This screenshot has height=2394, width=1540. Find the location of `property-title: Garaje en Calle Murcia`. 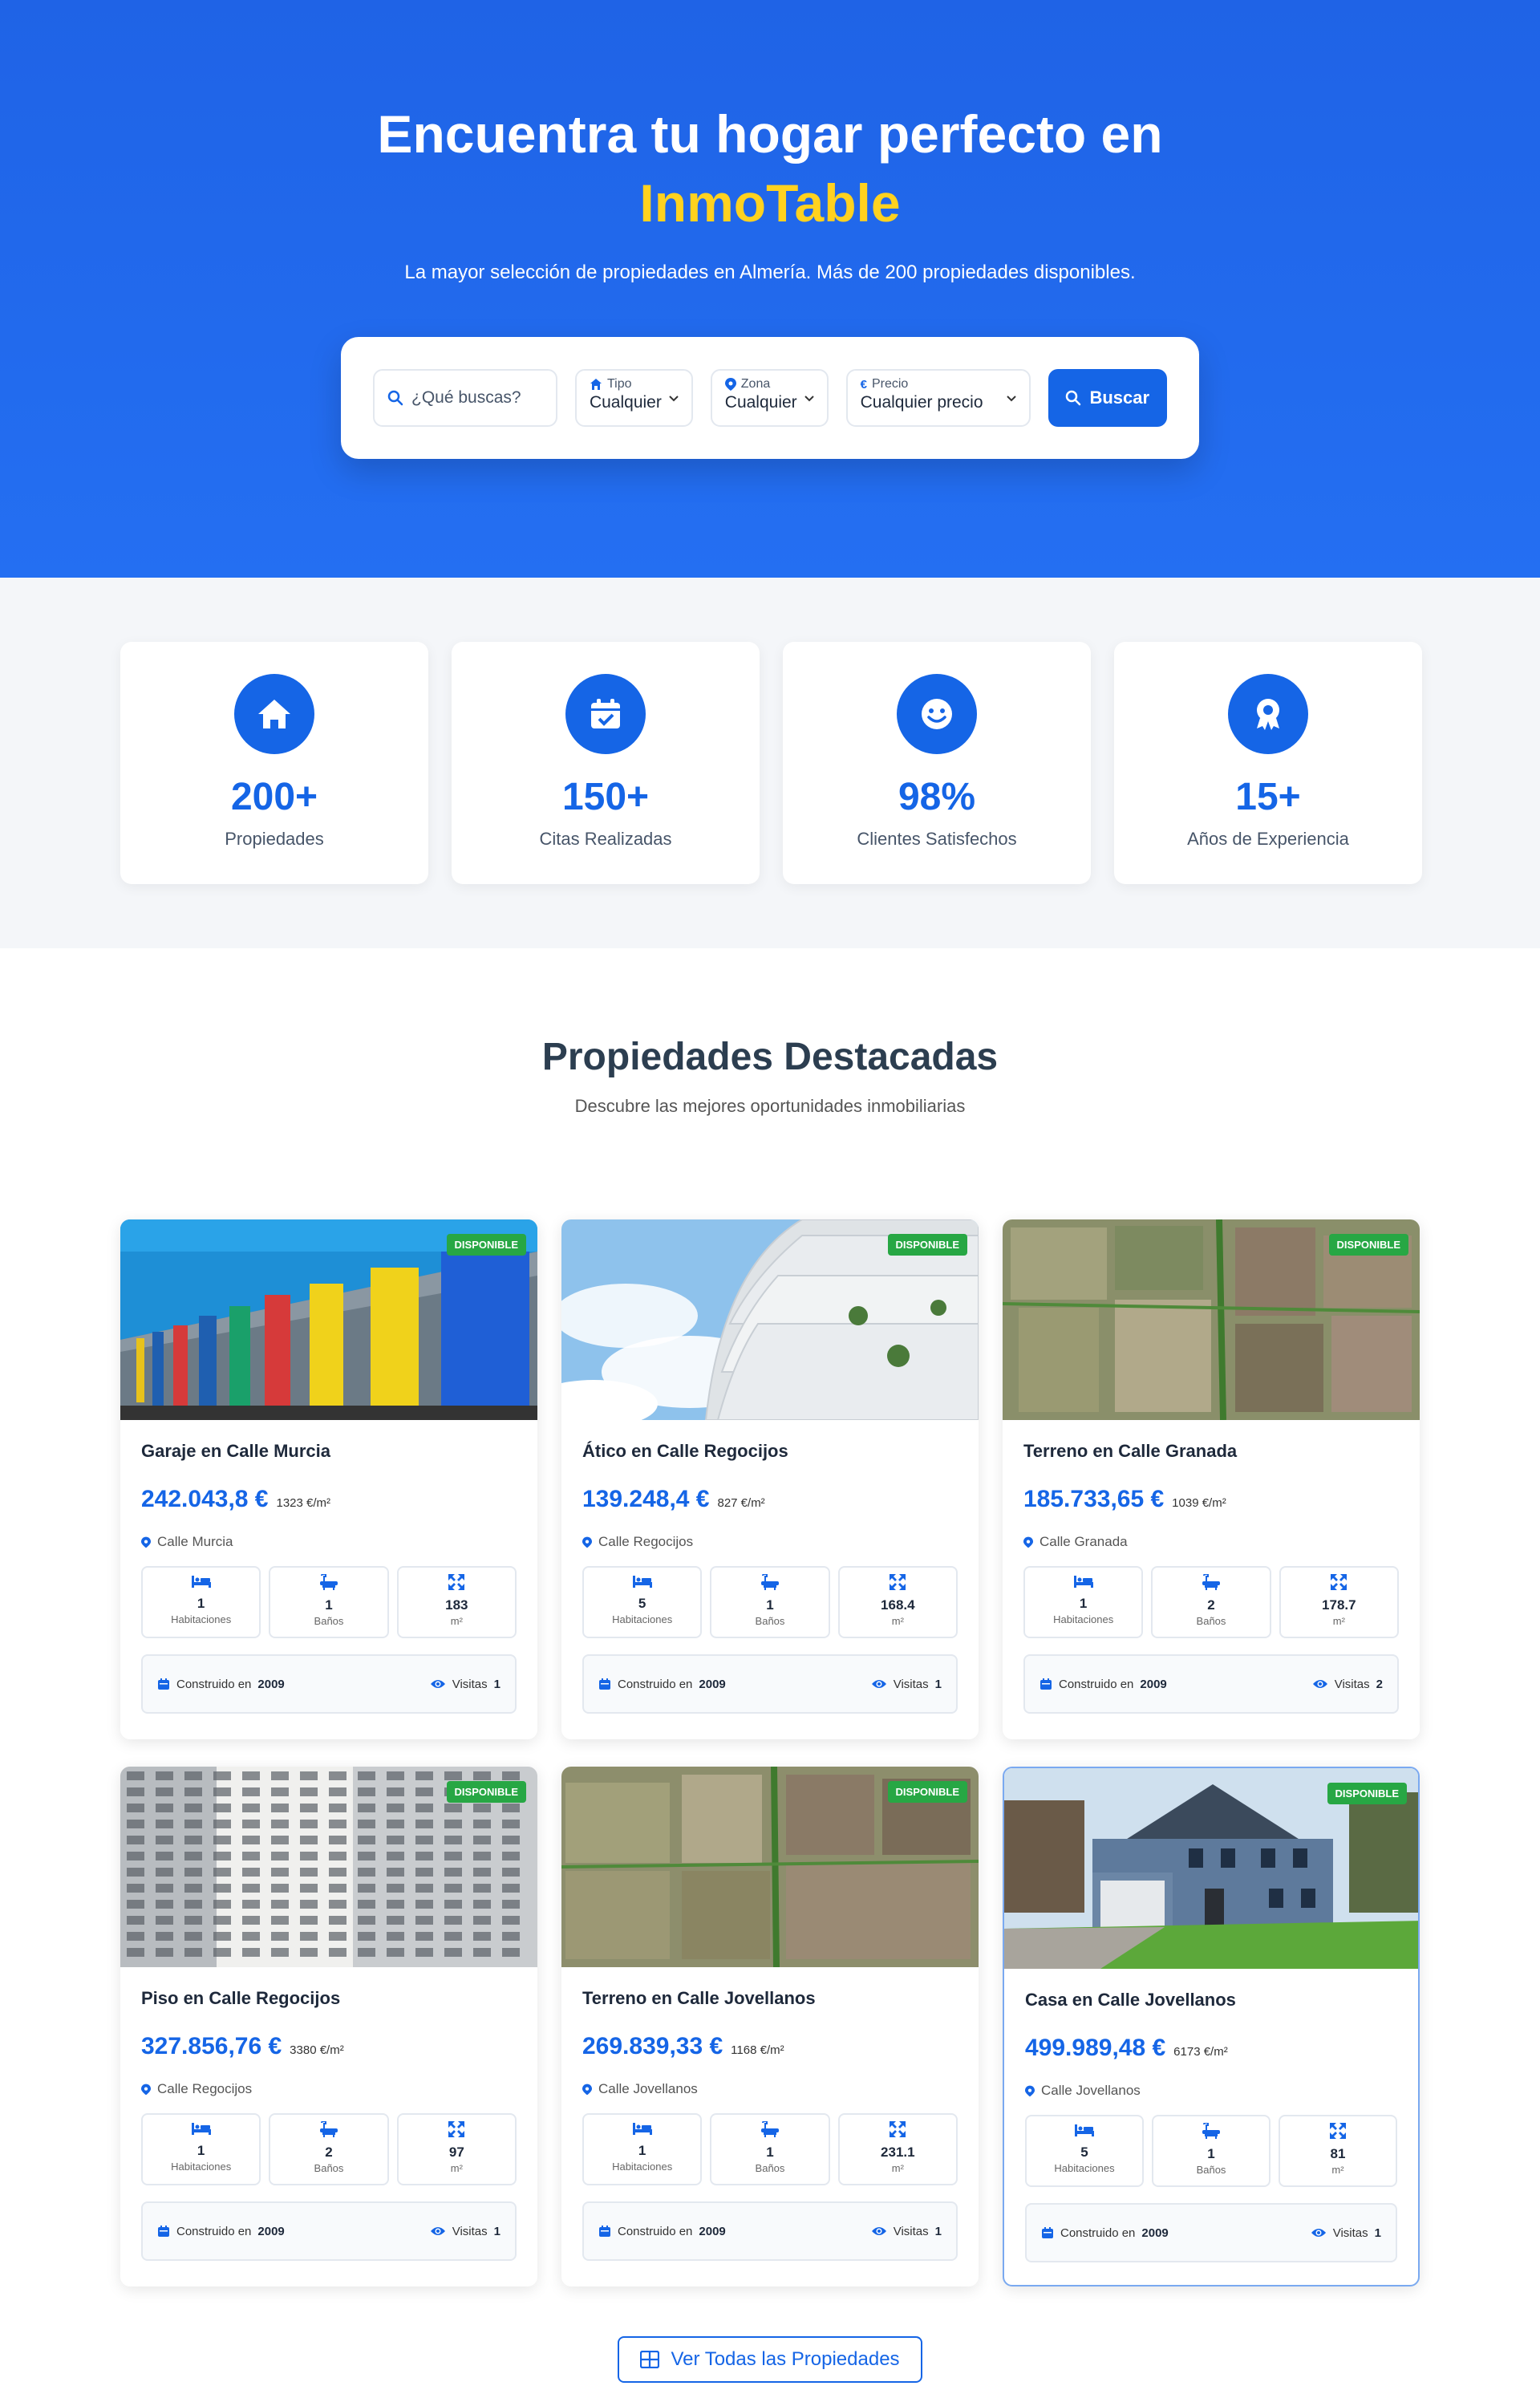

property-title: Garaje en Calle Murcia is located at coordinates (329, 1451).